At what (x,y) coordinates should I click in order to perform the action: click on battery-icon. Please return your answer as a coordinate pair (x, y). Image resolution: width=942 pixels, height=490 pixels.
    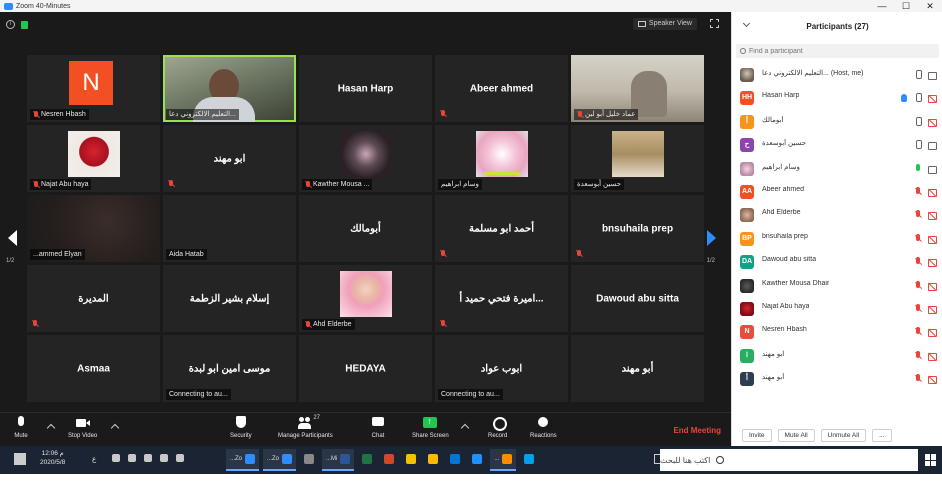
    Looking at the image, I should click on (148, 458).